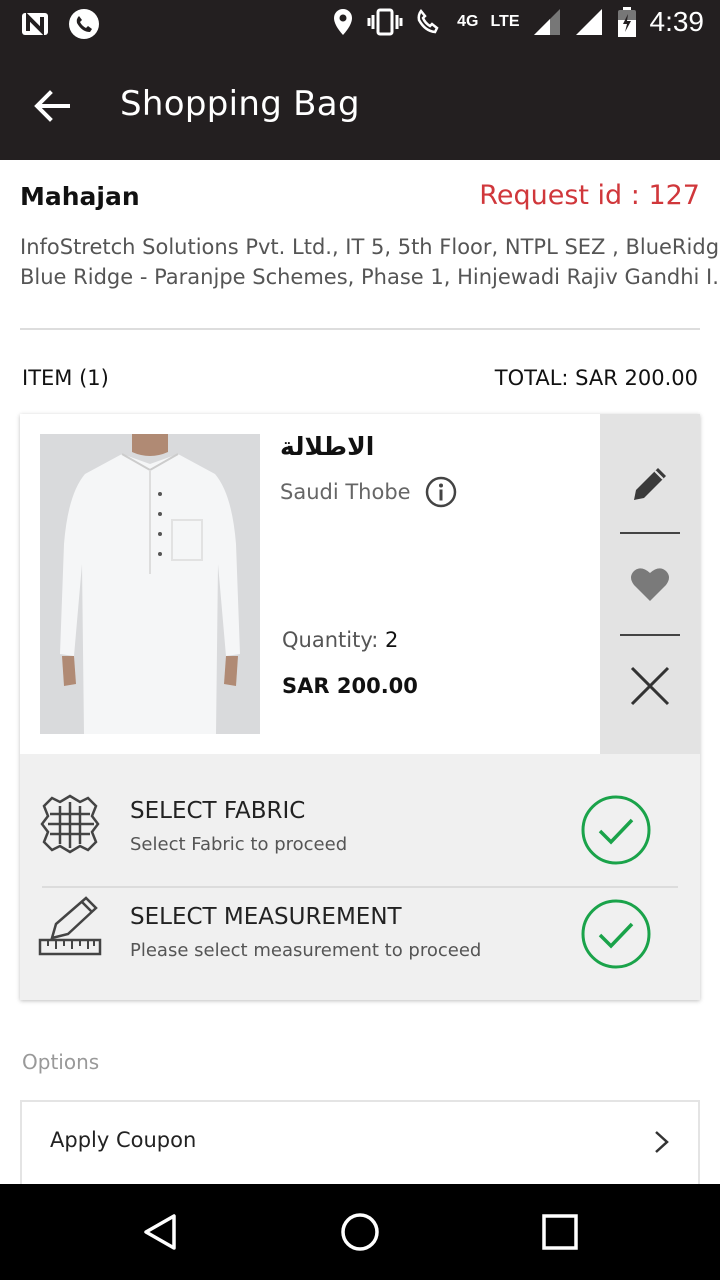  What do you see at coordinates (343, 22) in the screenshot?
I see `location-icon` at bounding box center [343, 22].